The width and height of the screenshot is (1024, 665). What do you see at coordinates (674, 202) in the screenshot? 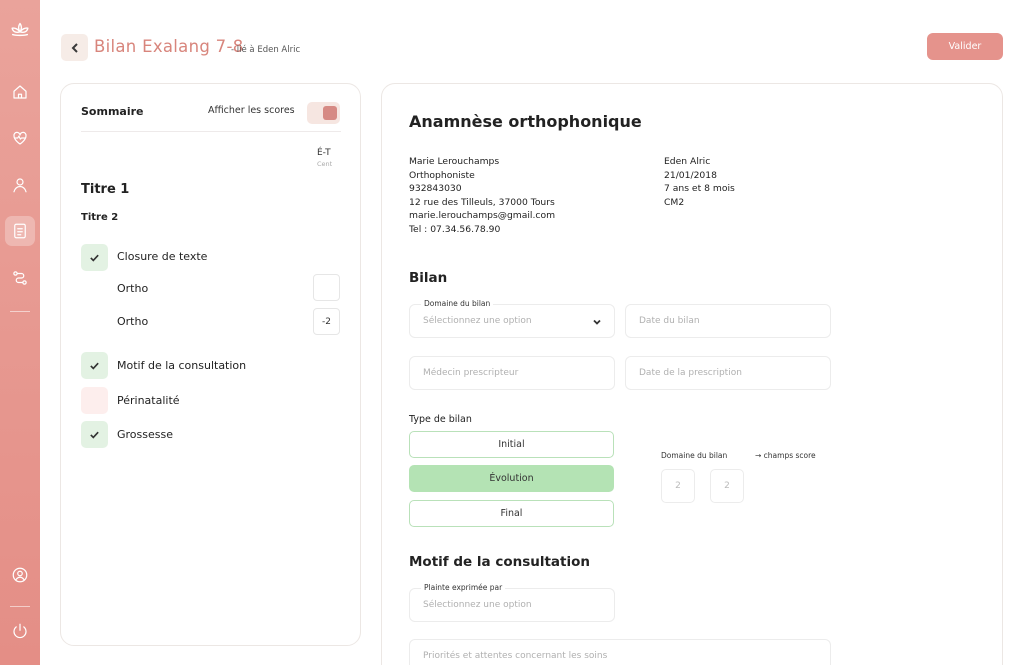
I see `patient-grade: CM2` at bounding box center [674, 202].